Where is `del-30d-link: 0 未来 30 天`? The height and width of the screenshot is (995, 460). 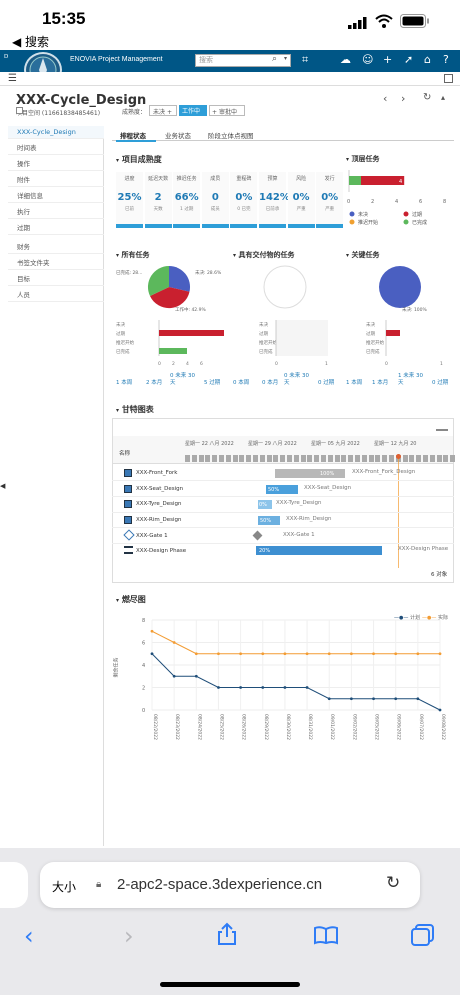
del-30d-link: 0 未来 30 天 is located at coordinates (298, 380).